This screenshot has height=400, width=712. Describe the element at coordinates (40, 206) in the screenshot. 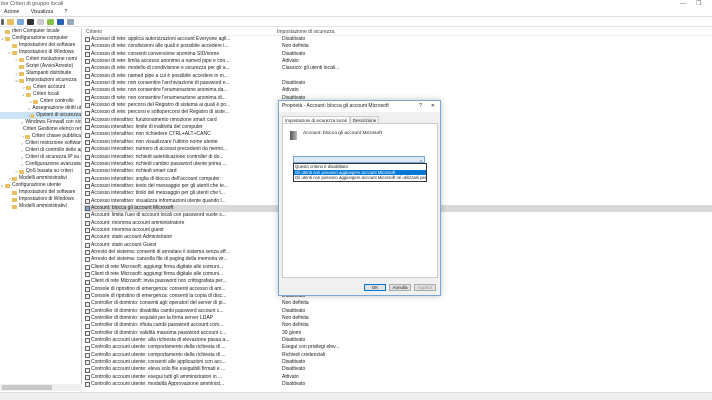

I see `tree-node: Modelli amministrativi` at that location.